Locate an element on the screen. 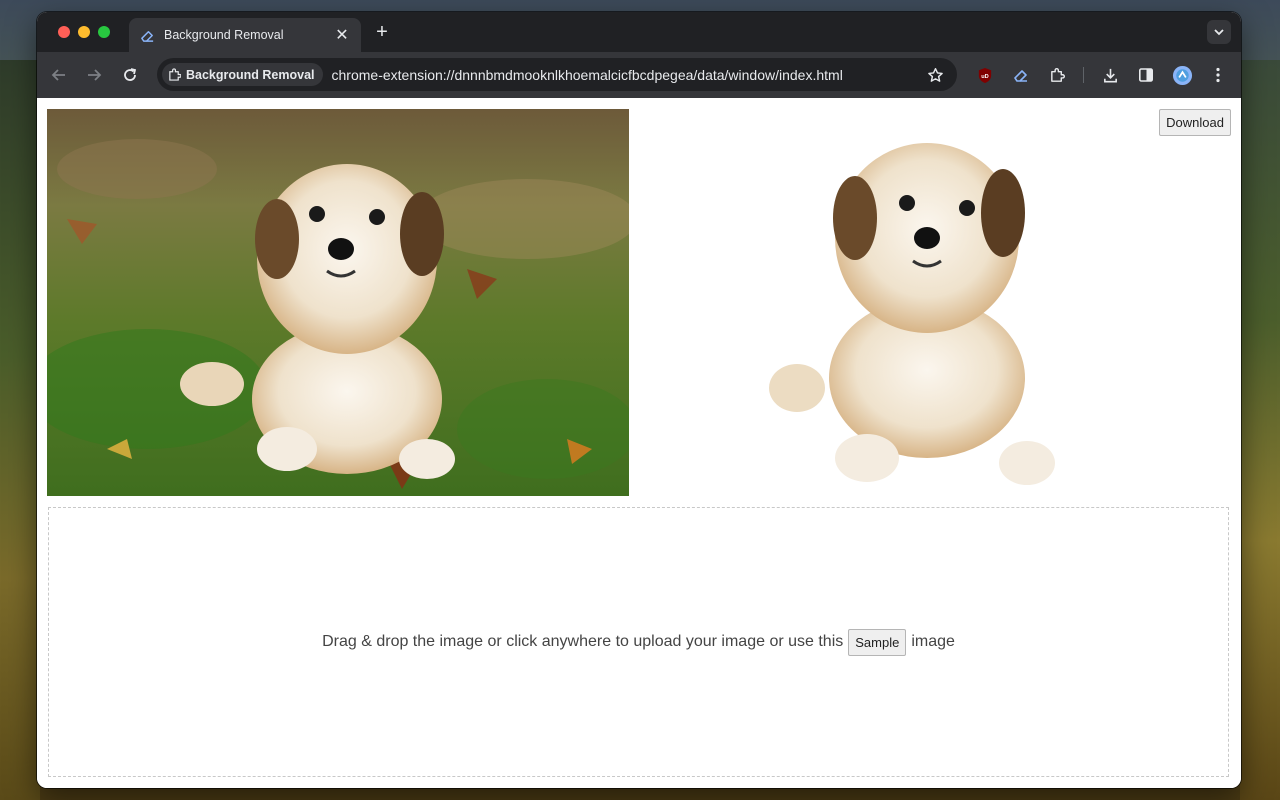 The height and width of the screenshot is (800, 1280). forward-button is located at coordinates (94, 75).